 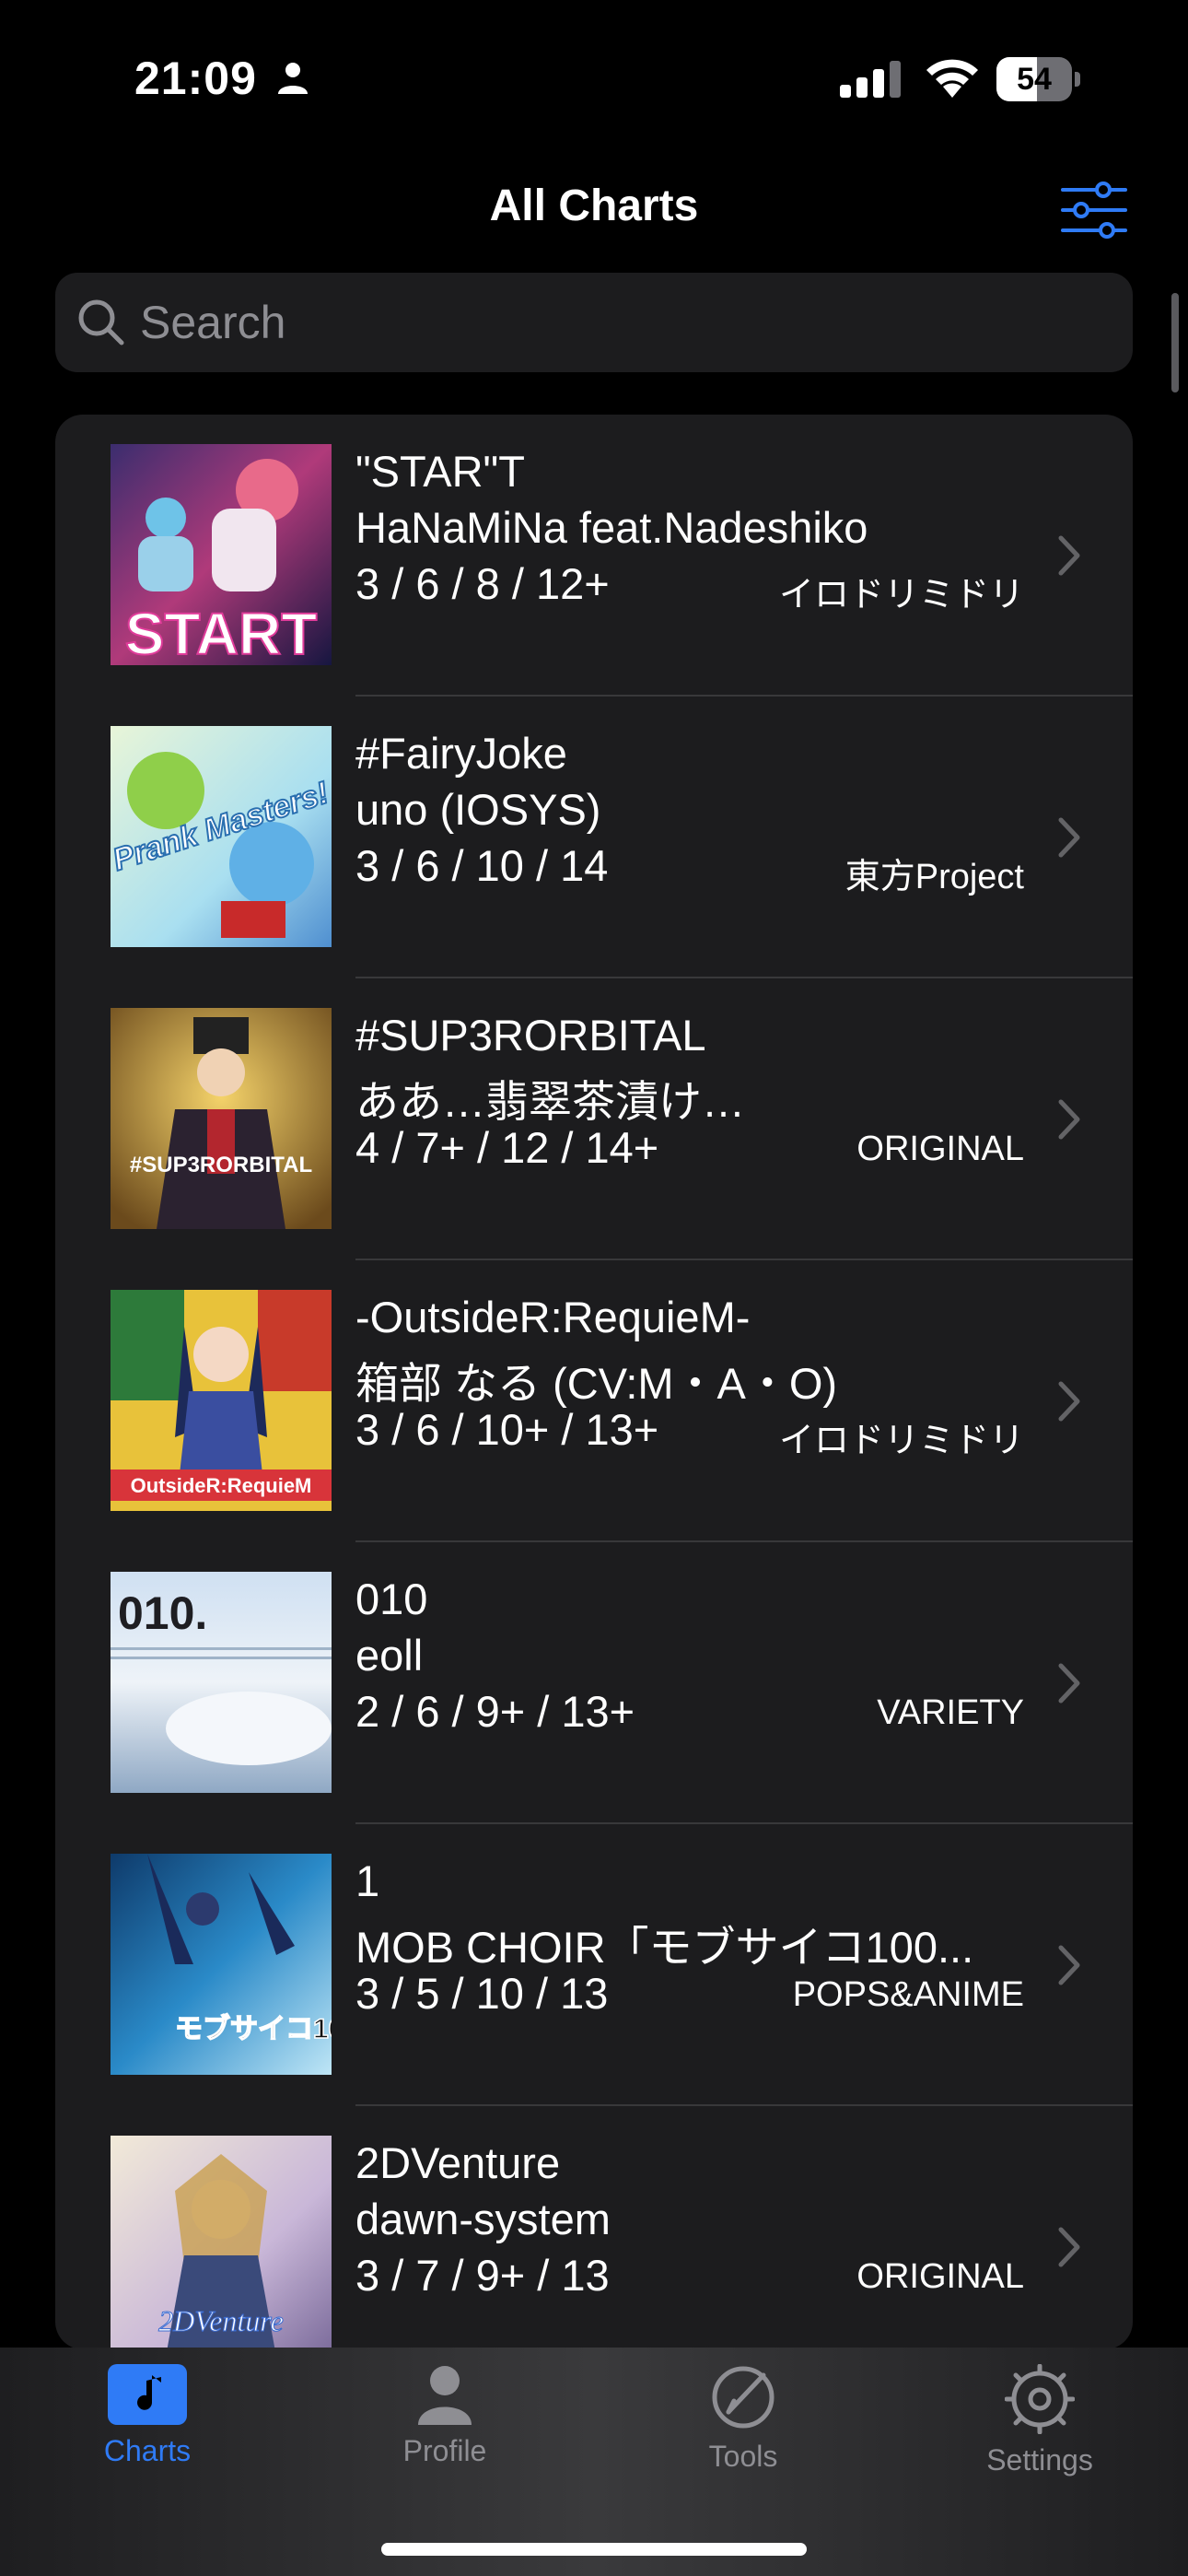 What do you see at coordinates (221, 1964) in the screenshot?
I see `album-art: モブサイコ100` at bounding box center [221, 1964].